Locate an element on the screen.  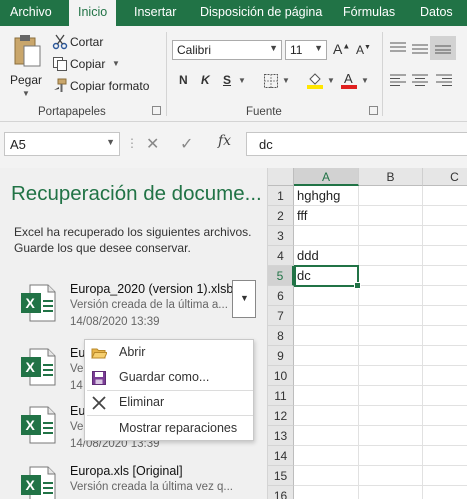
bold-button: N is located at coordinates (183, 80).